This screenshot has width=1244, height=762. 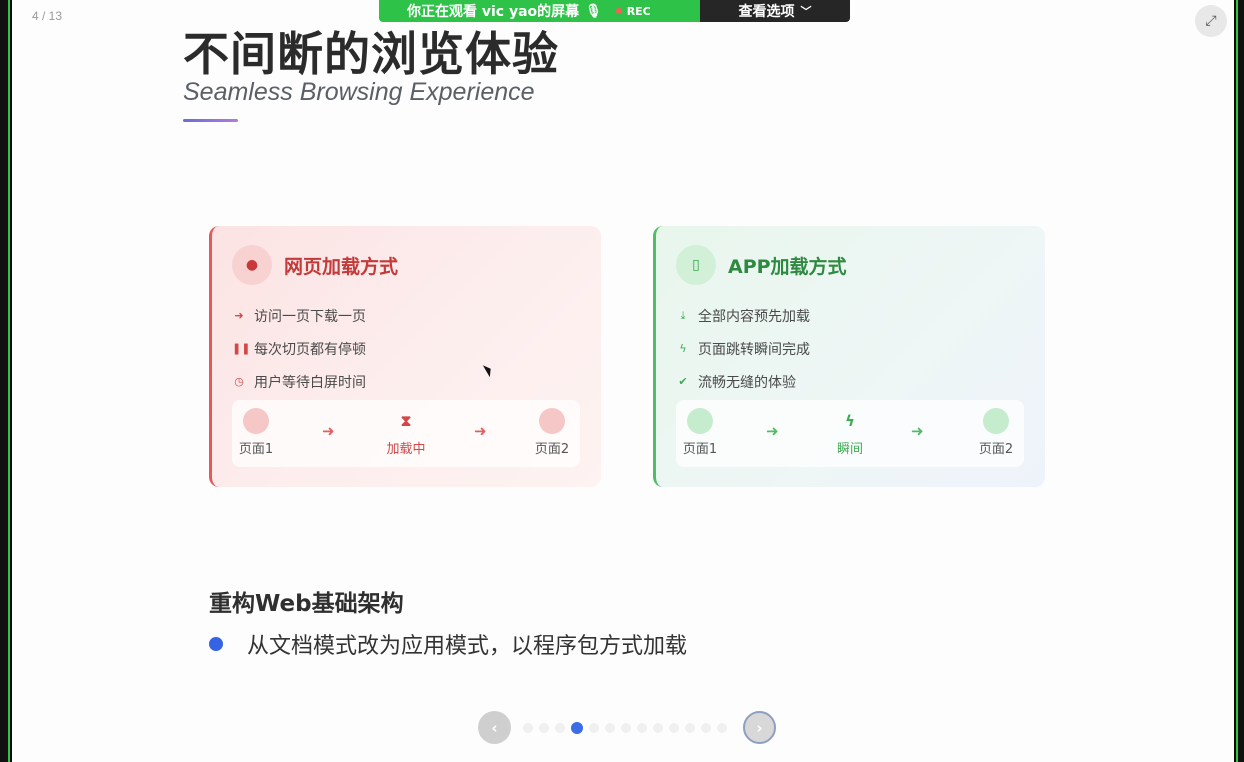 I want to click on view-options-label: 查看选项, so click(x=766, y=12).